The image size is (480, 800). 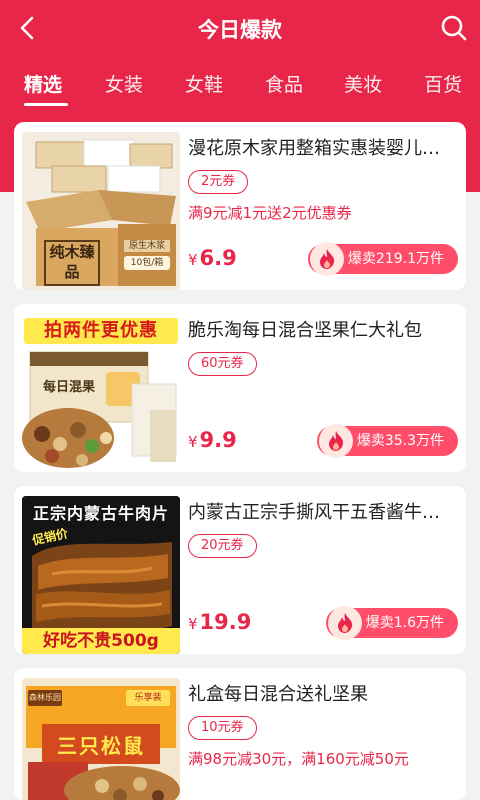 I want to click on promo-text: 满9元减1元送2元优惠券, so click(x=270, y=213).